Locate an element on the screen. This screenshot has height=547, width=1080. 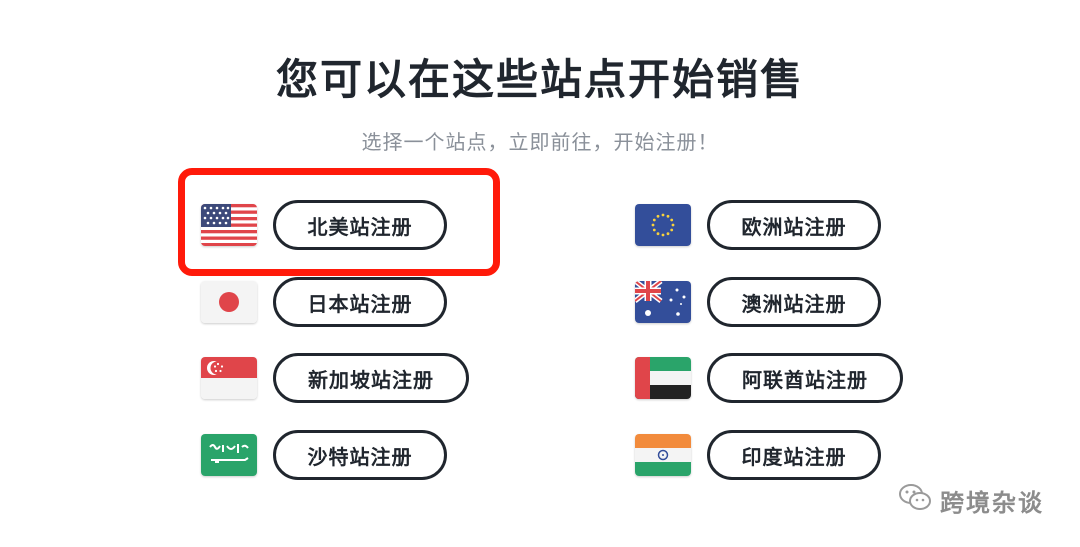
register-saudi-button: 沙特站注册 is located at coordinates (360, 455).